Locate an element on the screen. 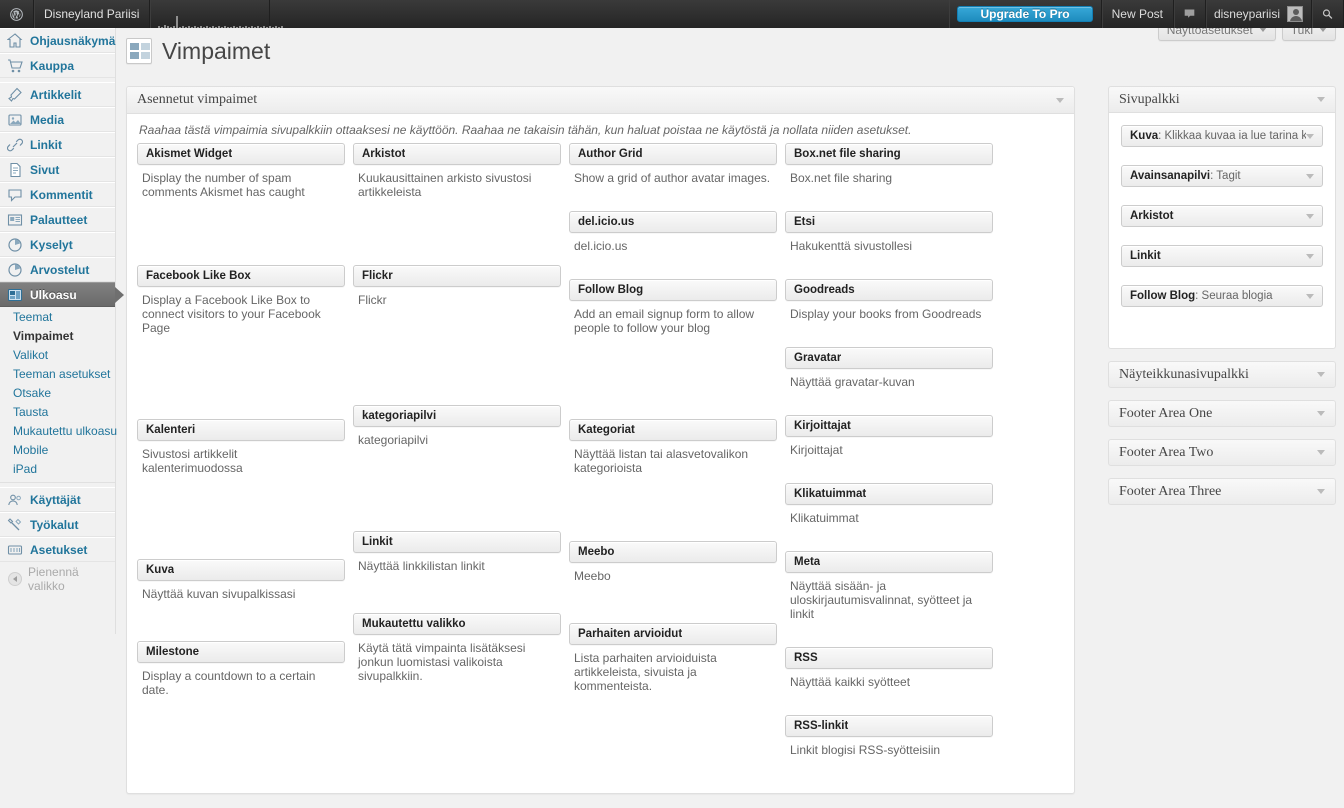 This screenshot has width=1344, height=808. widget-handle: Meta is located at coordinates (889, 562).